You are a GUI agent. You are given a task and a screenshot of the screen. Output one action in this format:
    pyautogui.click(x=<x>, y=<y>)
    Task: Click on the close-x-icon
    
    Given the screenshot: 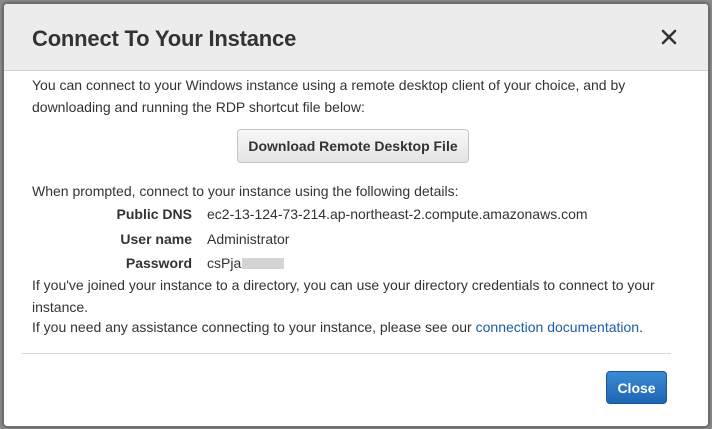 What is the action you would take?
    pyautogui.click(x=669, y=37)
    